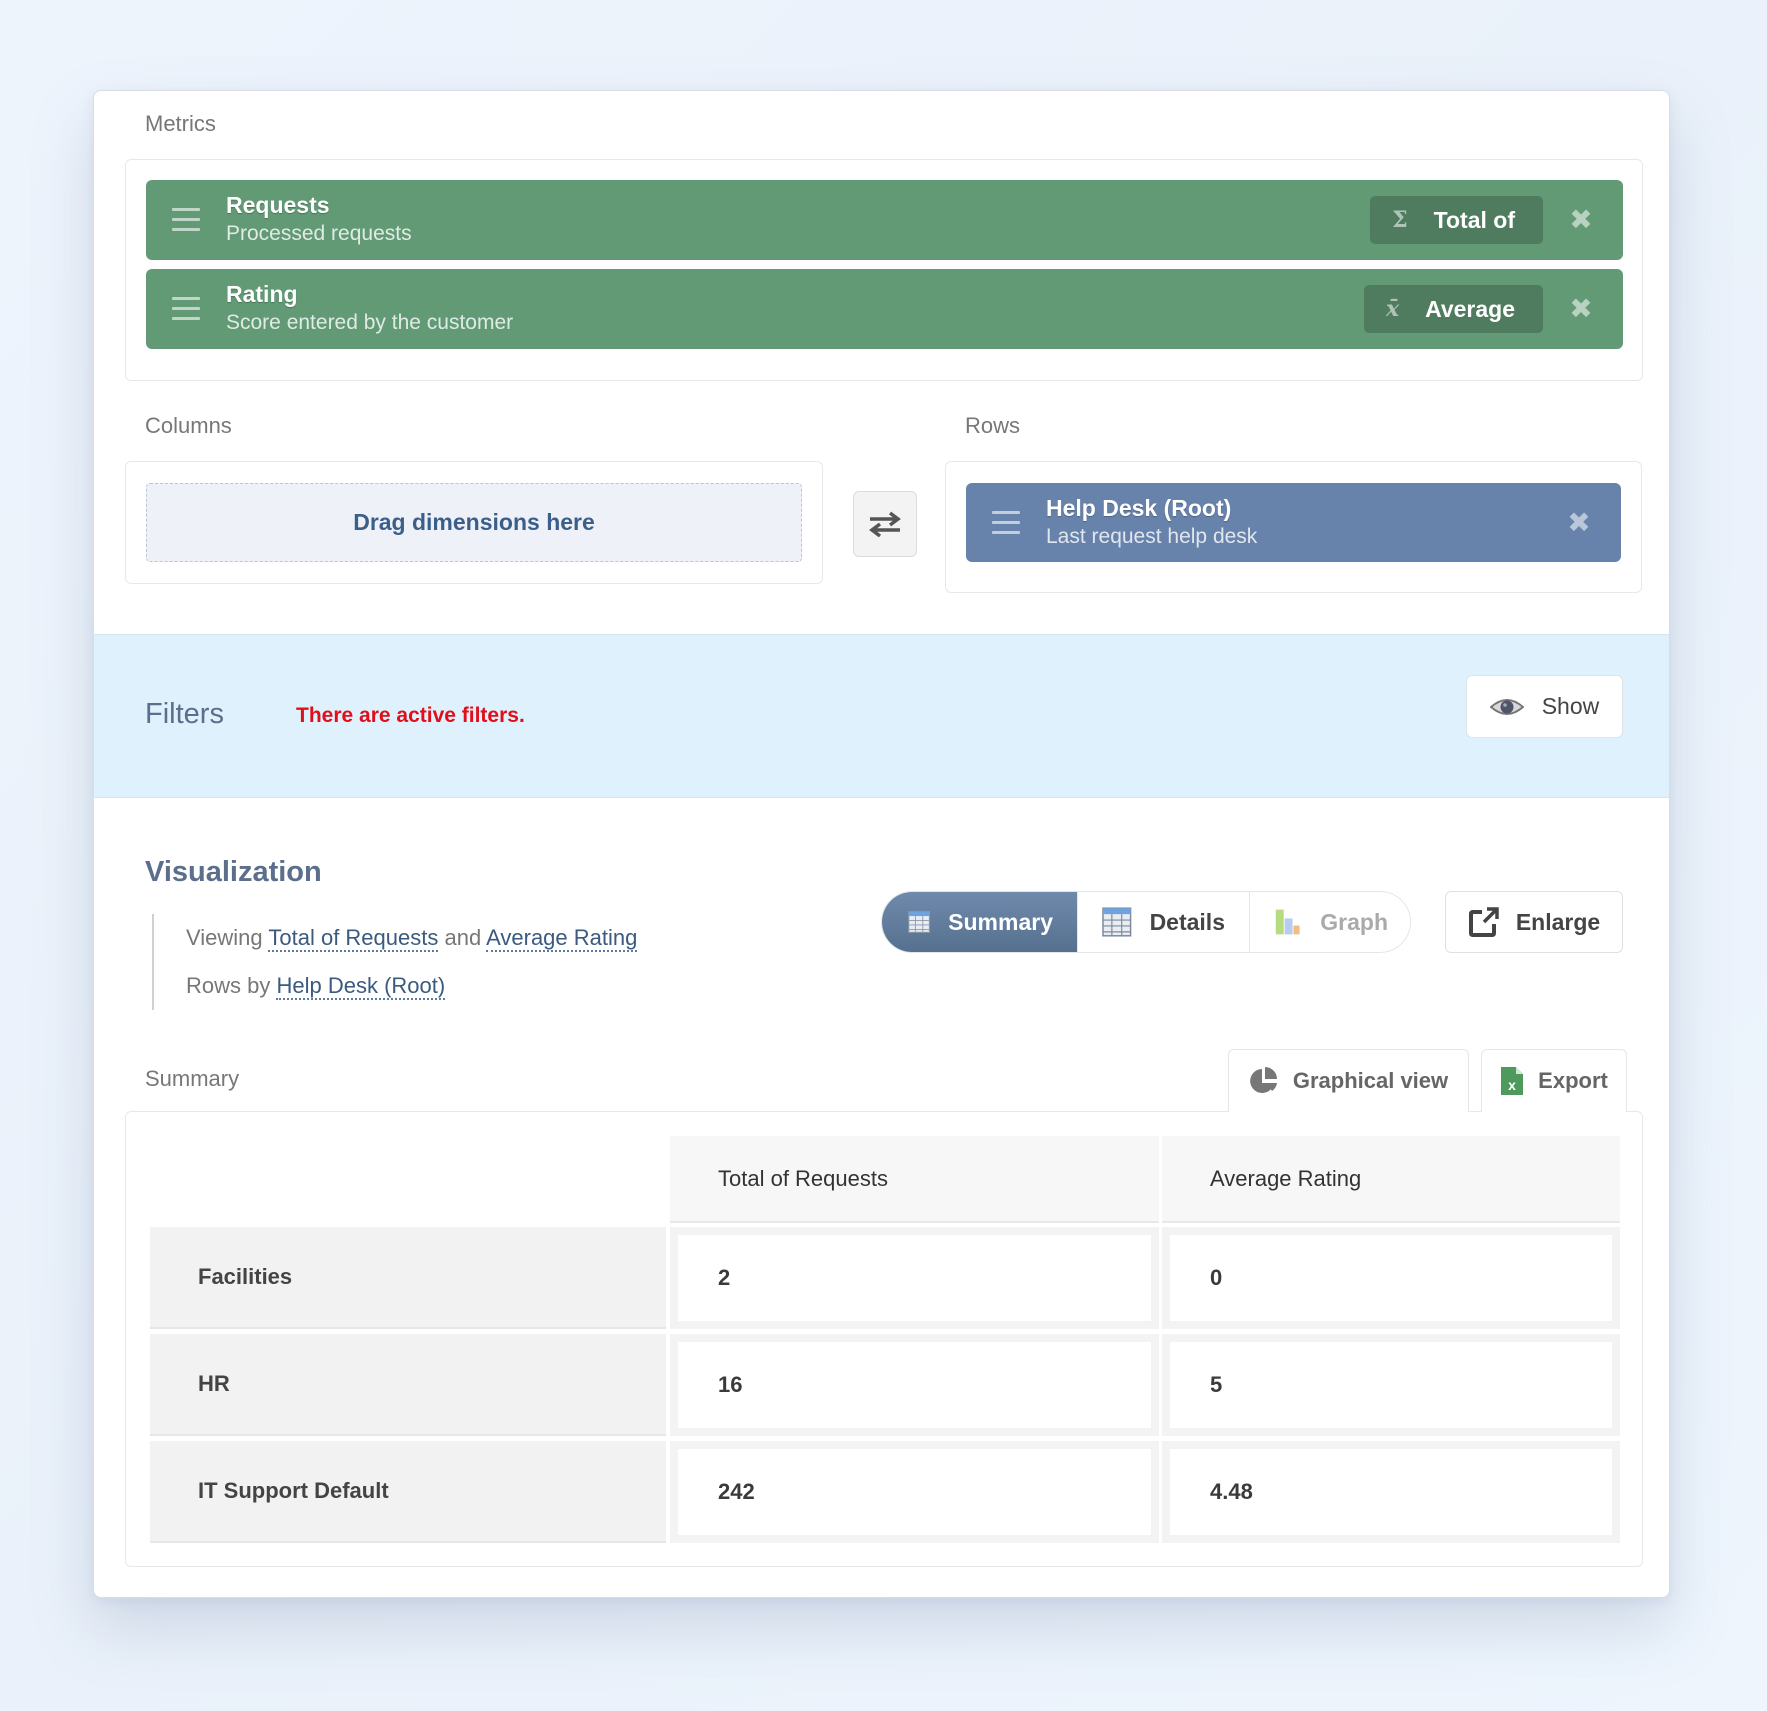  Describe the element at coordinates (1392, 309) in the screenshot. I see `mean-icon: x̄` at that location.